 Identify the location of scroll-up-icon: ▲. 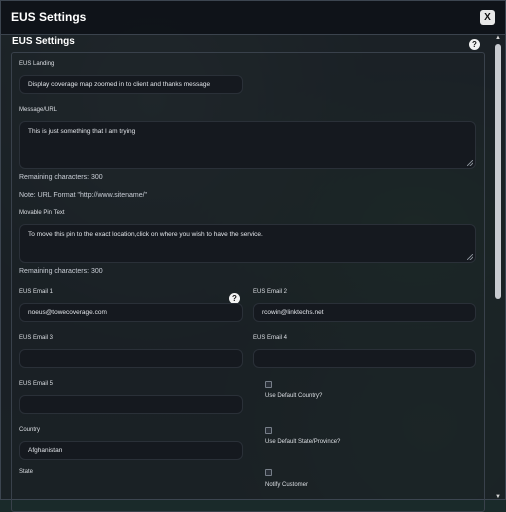
(498, 38).